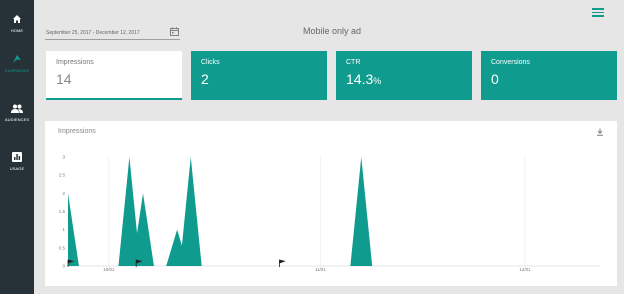  I want to click on nav-home-label: HOME, so click(17, 30).